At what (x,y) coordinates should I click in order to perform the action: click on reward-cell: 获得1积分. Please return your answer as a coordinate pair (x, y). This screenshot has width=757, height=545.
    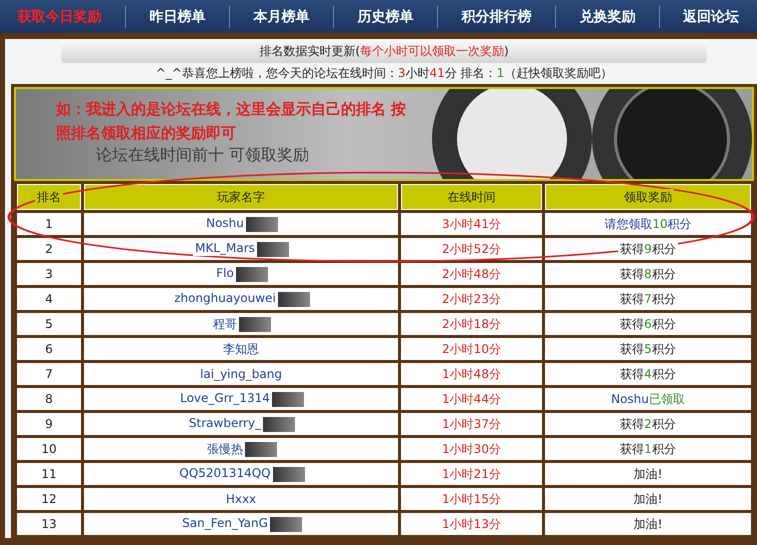
    Looking at the image, I should click on (648, 449).